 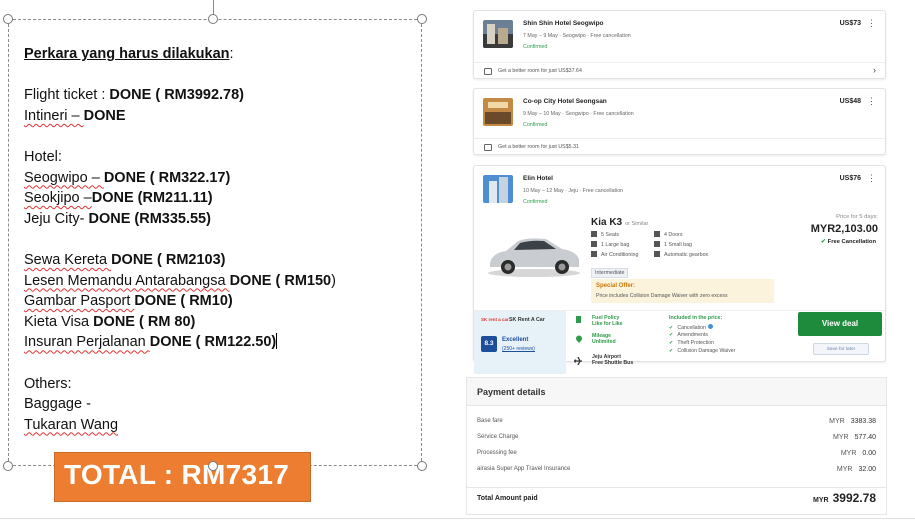 What do you see at coordinates (681, 254) in the screenshot?
I see `spec-gearbox: Automatic gearbox` at bounding box center [681, 254].